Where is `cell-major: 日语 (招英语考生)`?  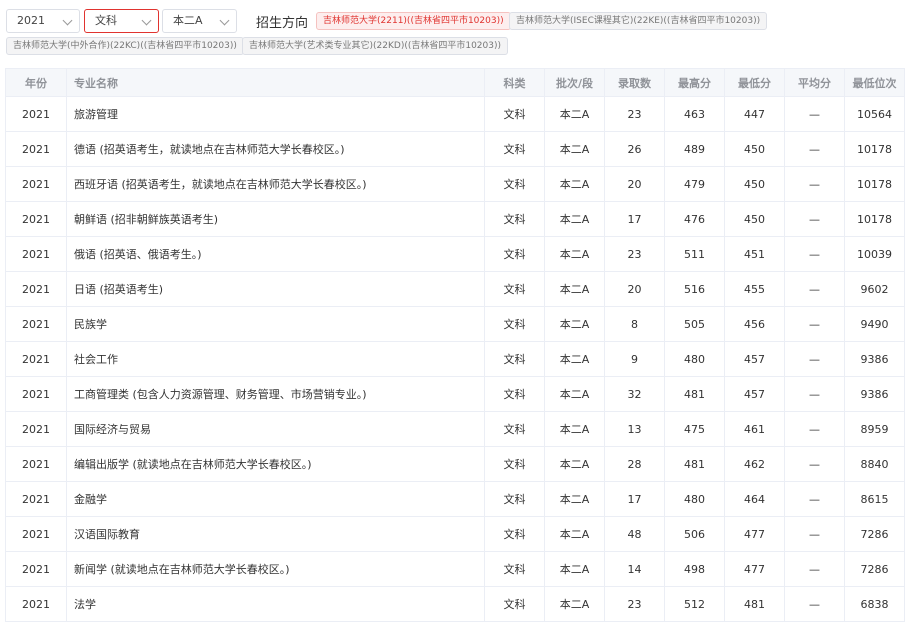 cell-major: 日语 (招英语考生) is located at coordinates (276, 289).